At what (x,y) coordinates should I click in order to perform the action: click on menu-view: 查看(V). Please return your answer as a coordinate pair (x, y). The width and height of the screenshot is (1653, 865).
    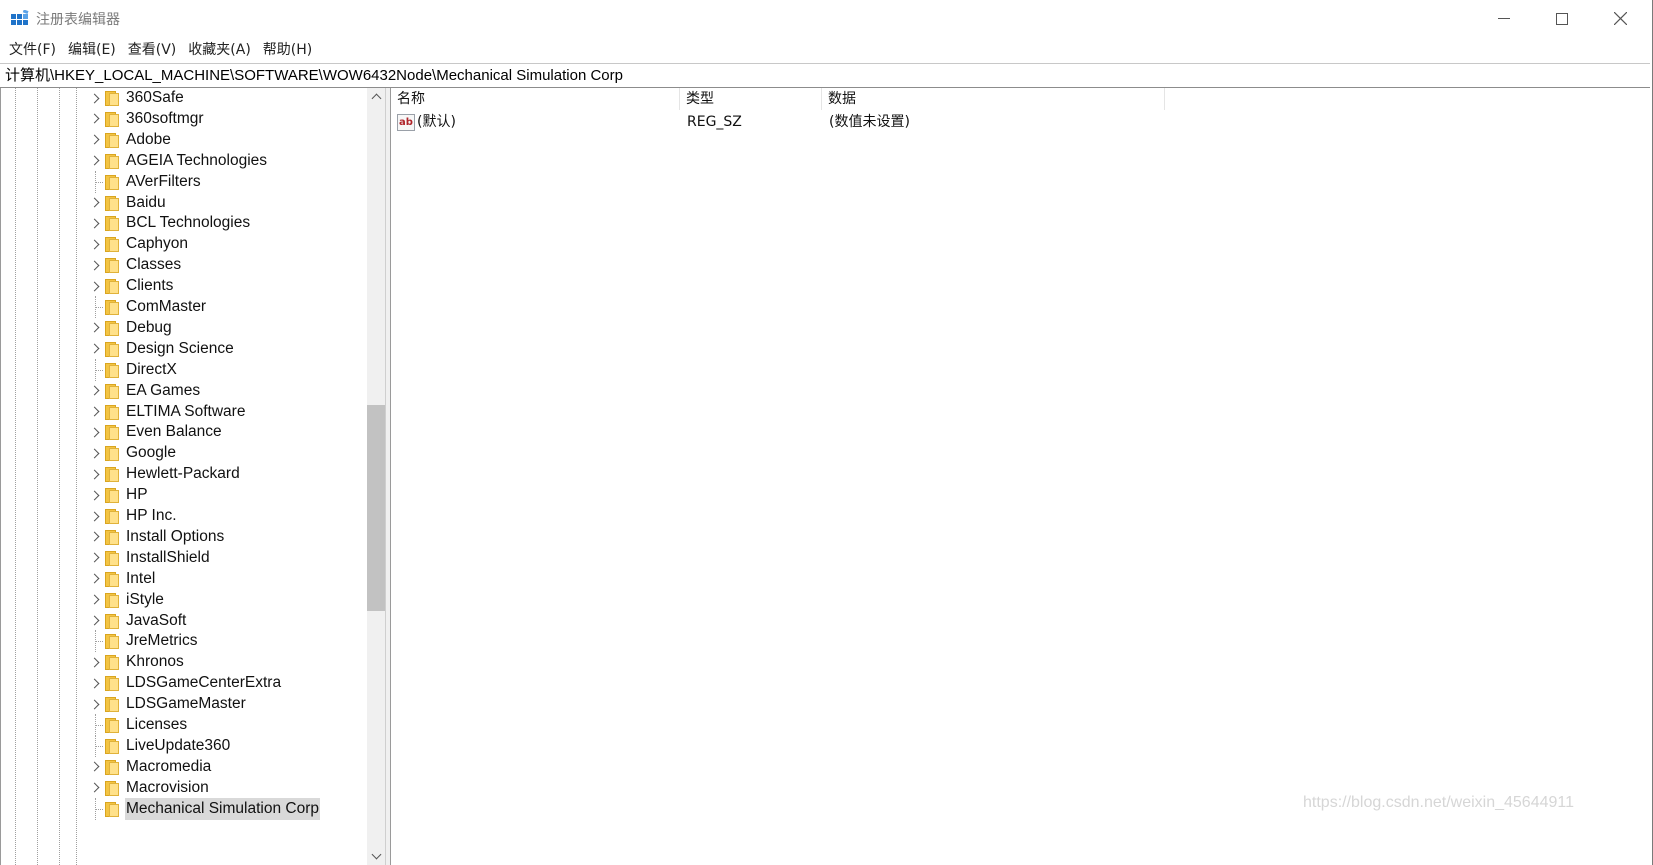
    Looking at the image, I should click on (152, 50).